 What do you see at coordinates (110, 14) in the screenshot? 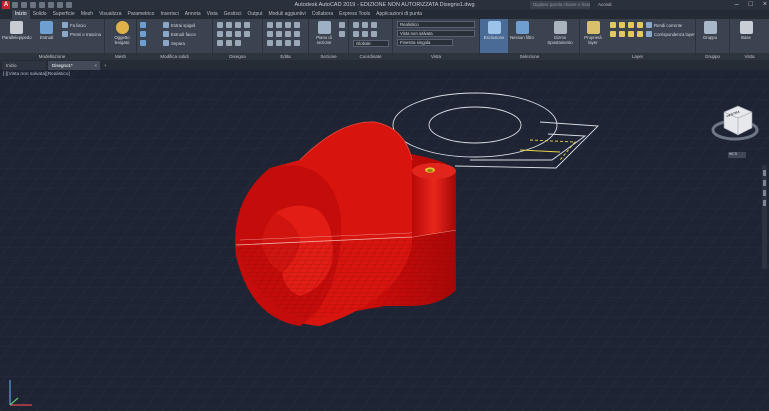
I see `tab-visualizza: Visualizza` at bounding box center [110, 14].